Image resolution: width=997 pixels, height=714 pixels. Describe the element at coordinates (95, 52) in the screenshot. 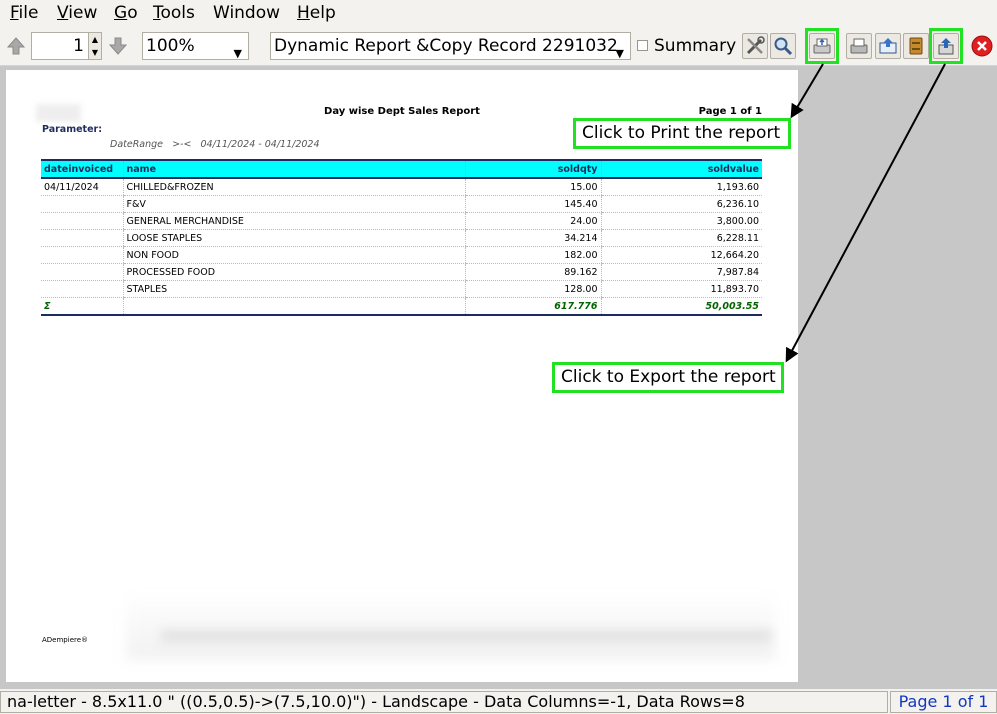

I see `spin-down-icon: ▼` at that location.